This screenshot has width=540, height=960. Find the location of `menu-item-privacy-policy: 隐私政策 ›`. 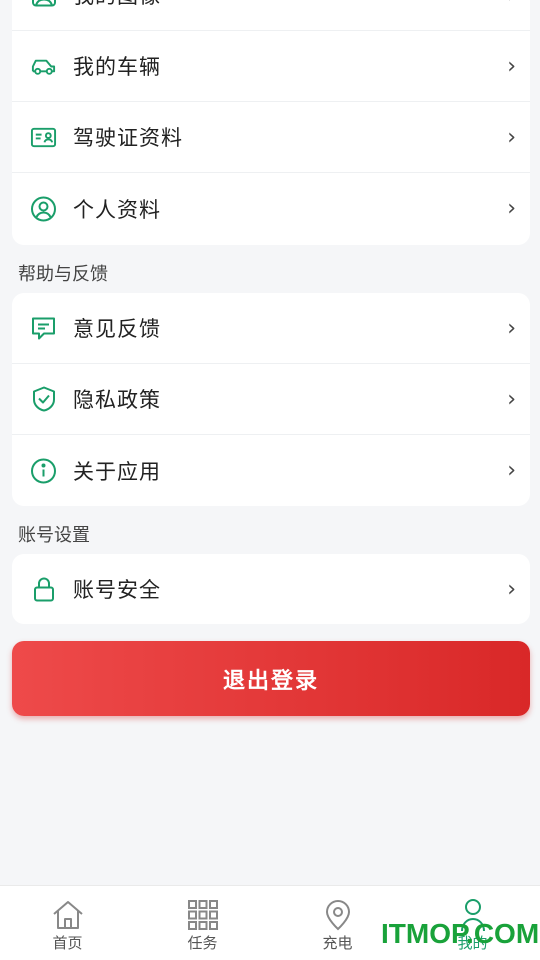

menu-item-privacy-policy: 隐私政策 › is located at coordinates (271, 399).